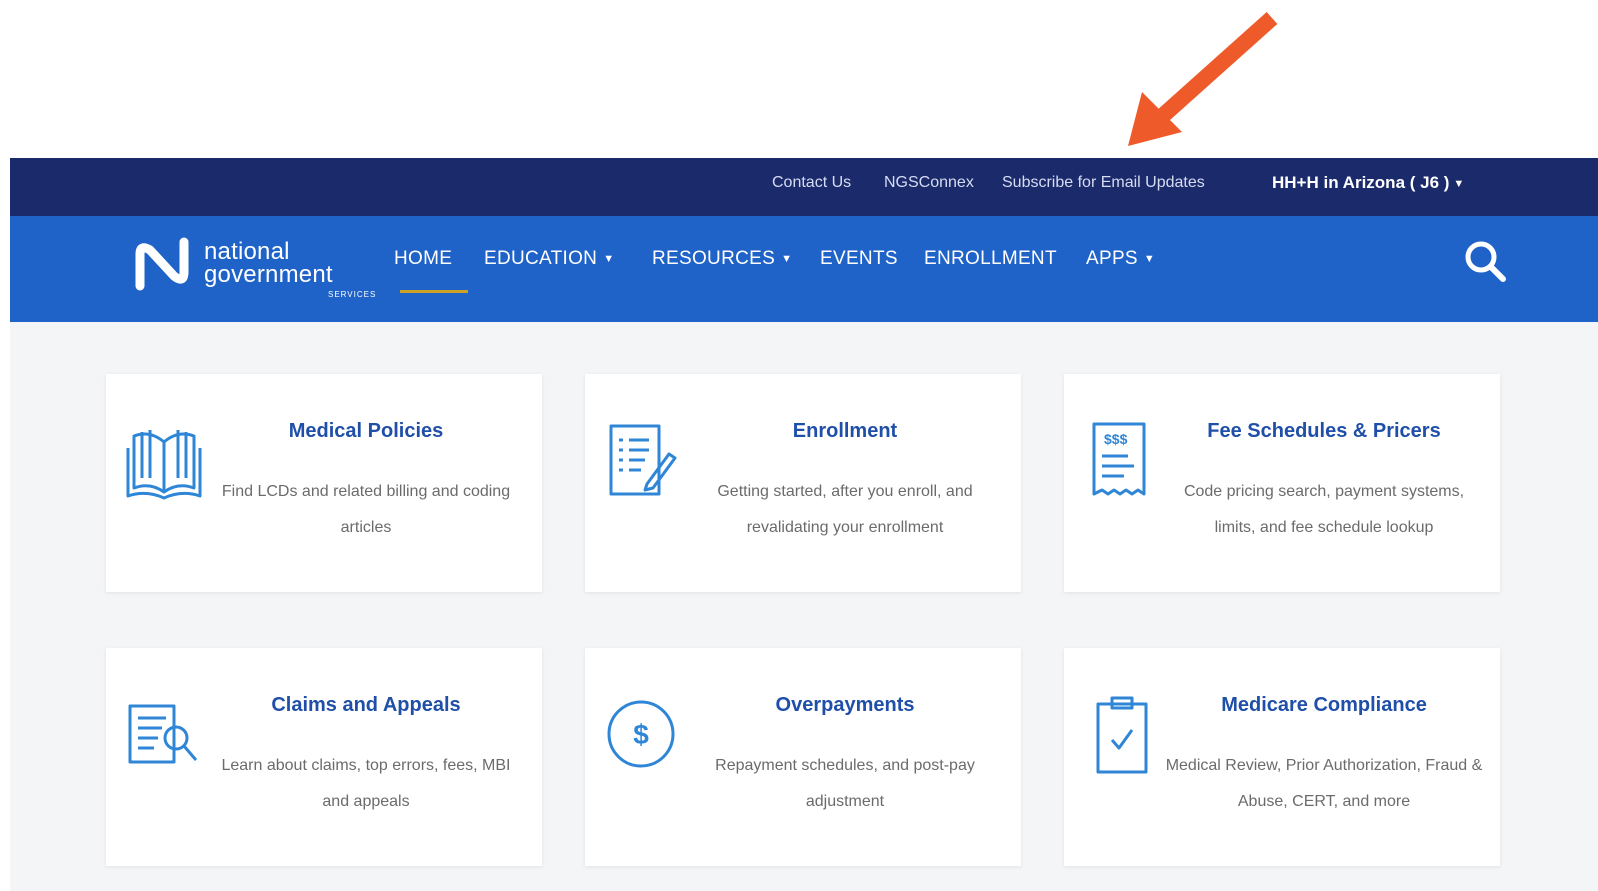 The width and height of the screenshot is (1598, 891). Describe the element at coordinates (1324, 705) in the screenshot. I see `card-title: Medicare Compliance` at that location.